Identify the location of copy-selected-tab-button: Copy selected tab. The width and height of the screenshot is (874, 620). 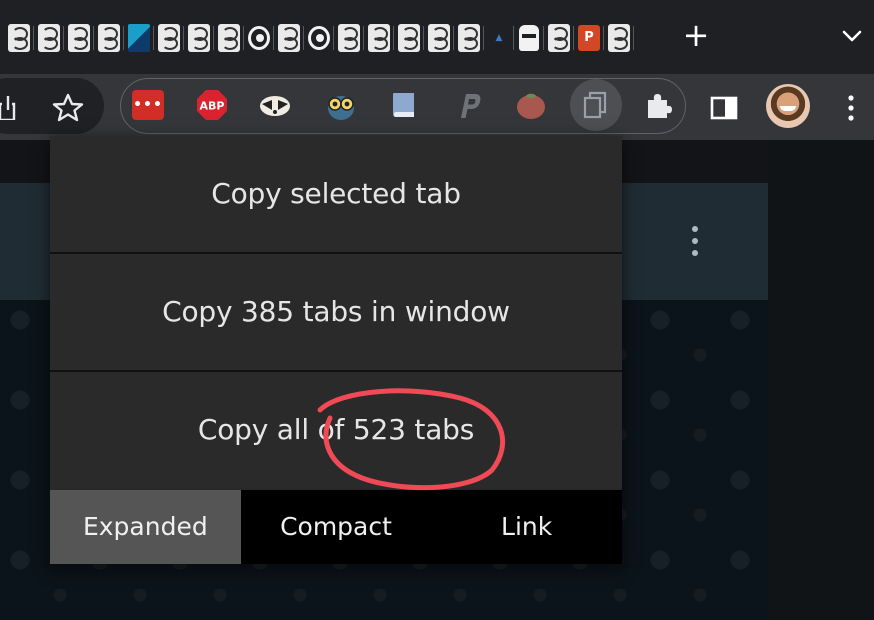
(336, 194).